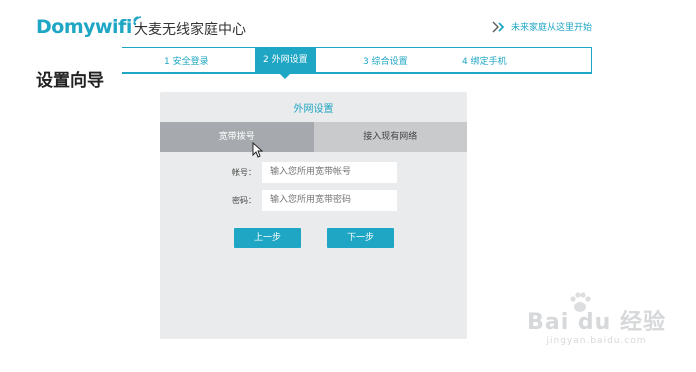 The image size is (696, 372). I want to click on start-link-text: 未来家庭从这里开始, so click(551, 28).